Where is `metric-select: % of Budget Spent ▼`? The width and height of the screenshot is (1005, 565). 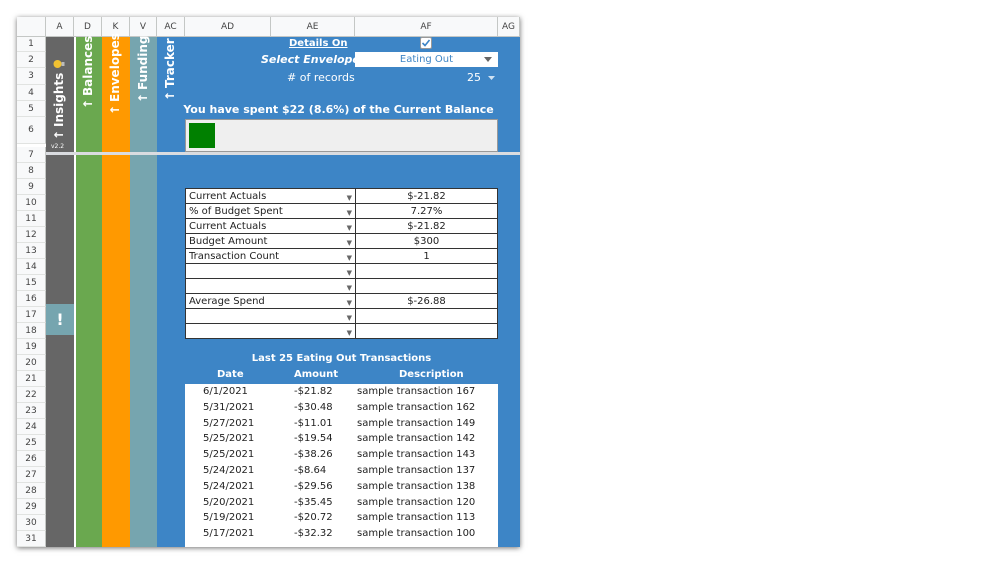 metric-select: % of Budget Spent ▼ is located at coordinates (270, 211).